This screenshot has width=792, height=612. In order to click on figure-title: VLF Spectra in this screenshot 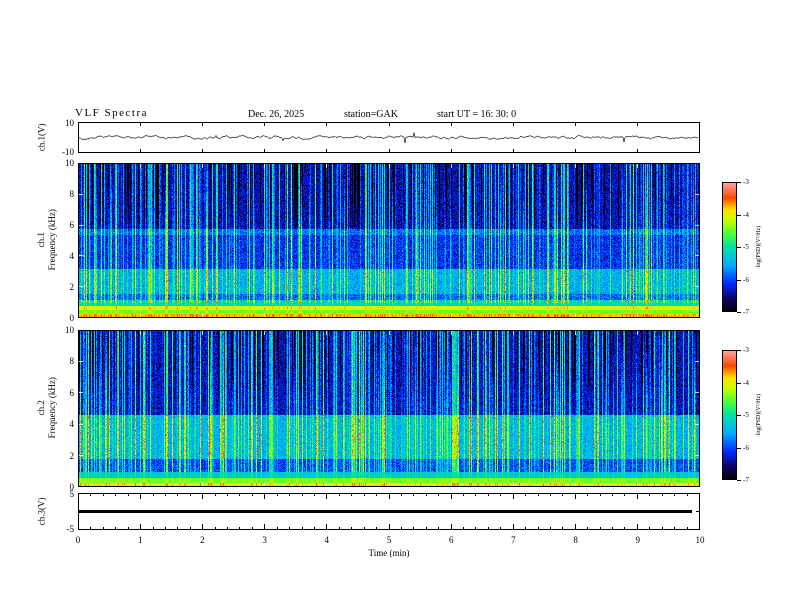, I will do `click(112, 113)`.